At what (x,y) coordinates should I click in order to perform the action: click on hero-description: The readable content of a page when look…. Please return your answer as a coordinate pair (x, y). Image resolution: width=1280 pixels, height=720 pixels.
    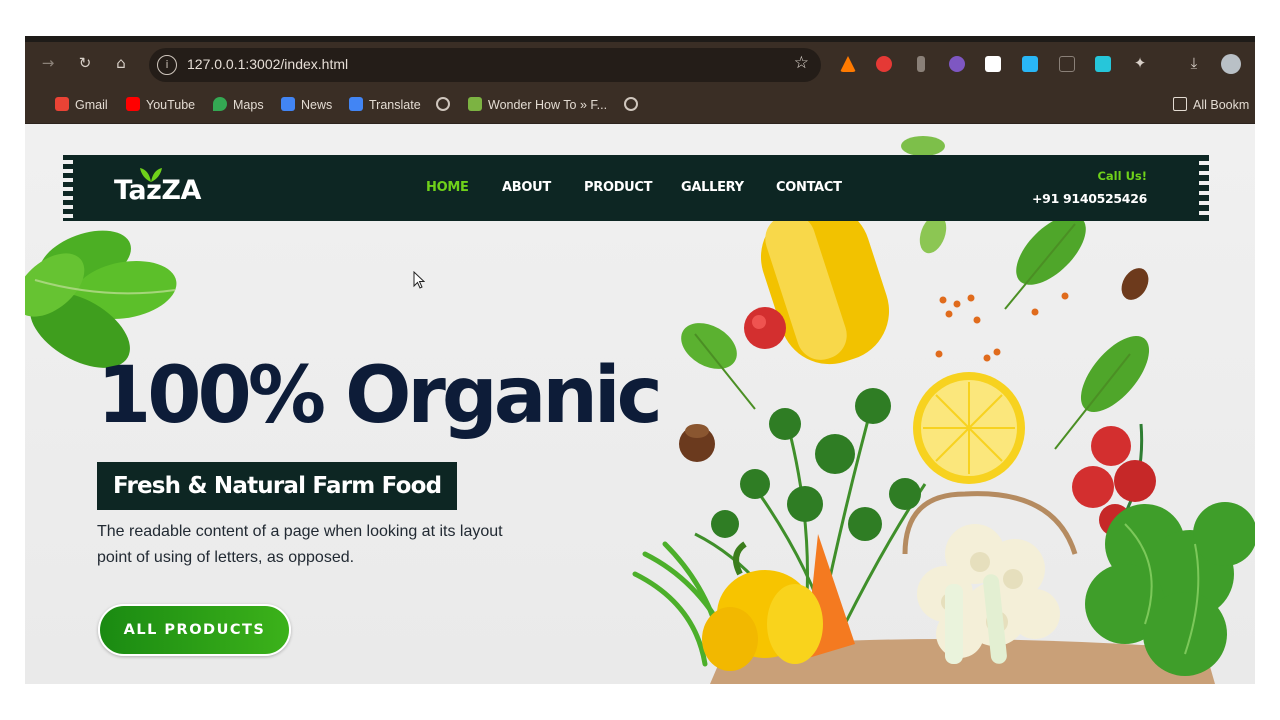
    Looking at the image, I should click on (300, 544).